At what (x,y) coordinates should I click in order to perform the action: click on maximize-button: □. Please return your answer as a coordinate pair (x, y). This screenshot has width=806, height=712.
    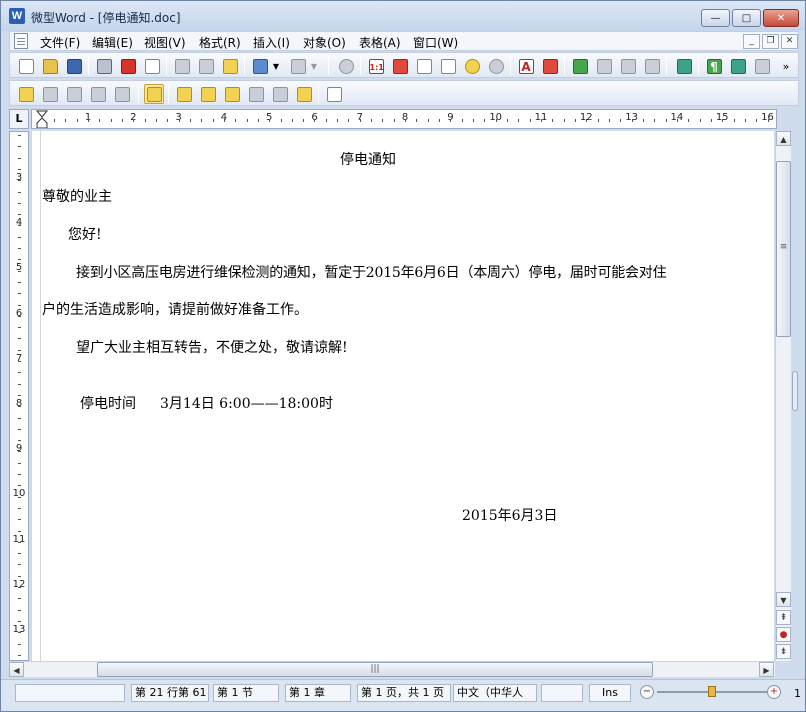
    Looking at the image, I should click on (746, 18).